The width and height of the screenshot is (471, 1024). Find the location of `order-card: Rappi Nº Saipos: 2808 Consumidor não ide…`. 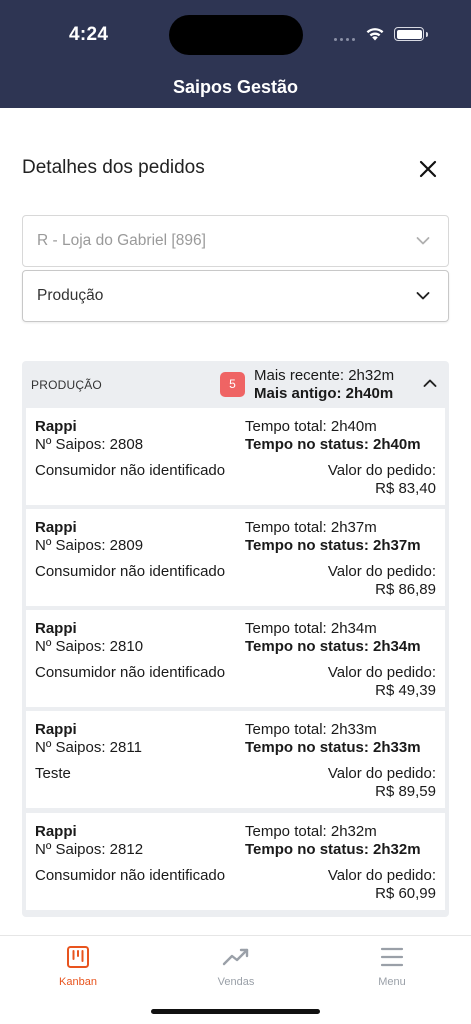

order-card: Rappi Nº Saipos: 2808 Consumidor não ide… is located at coordinates (235, 456).